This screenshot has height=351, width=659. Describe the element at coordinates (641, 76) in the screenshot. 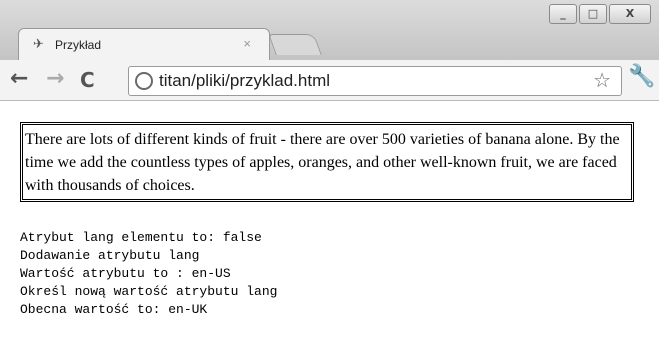

I see `wrench-icon: 🔧` at that location.